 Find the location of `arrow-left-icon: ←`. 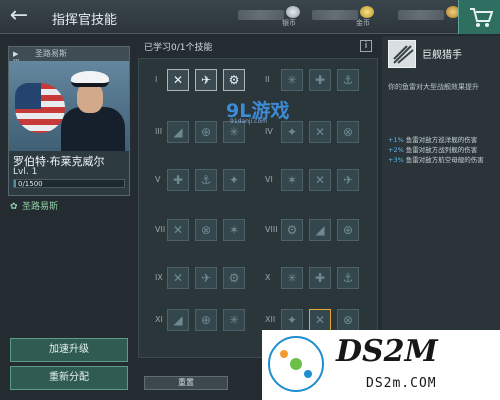

arrow-left-icon: ← is located at coordinates (19, 15).